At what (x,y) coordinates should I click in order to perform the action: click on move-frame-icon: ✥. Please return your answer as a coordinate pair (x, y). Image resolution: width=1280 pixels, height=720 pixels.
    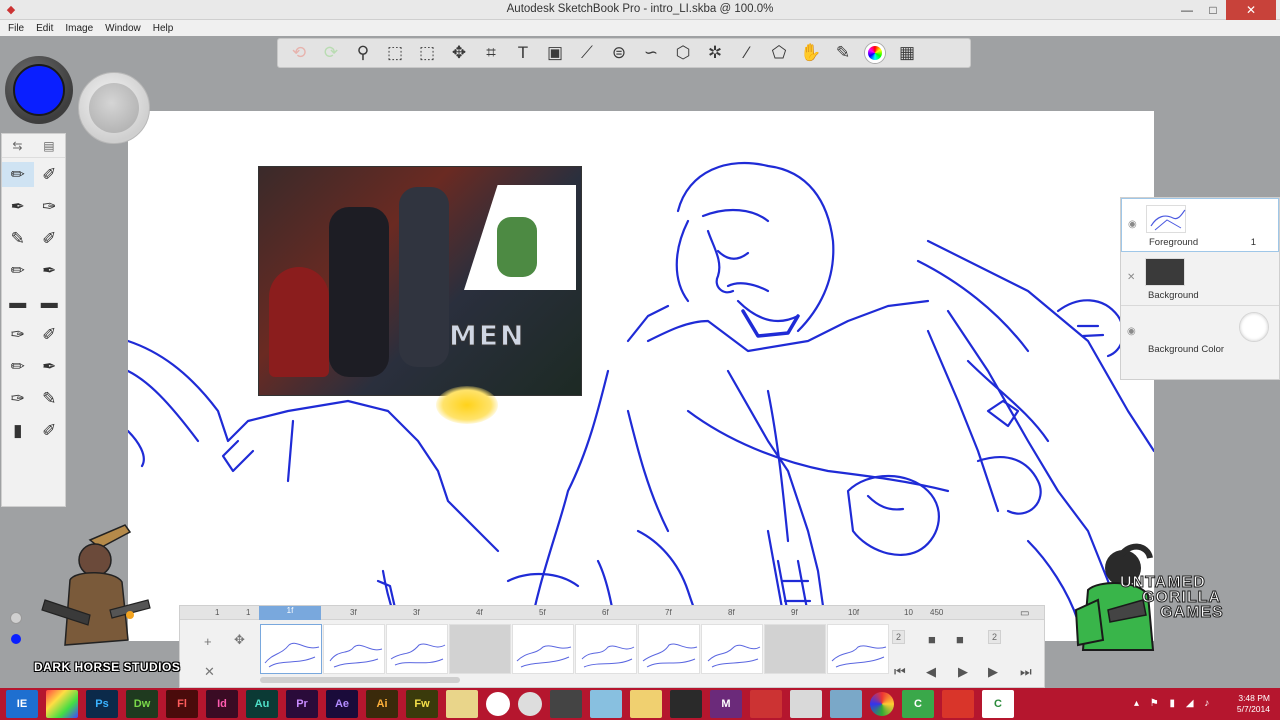
    Looking at the image, I should click on (239, 640).